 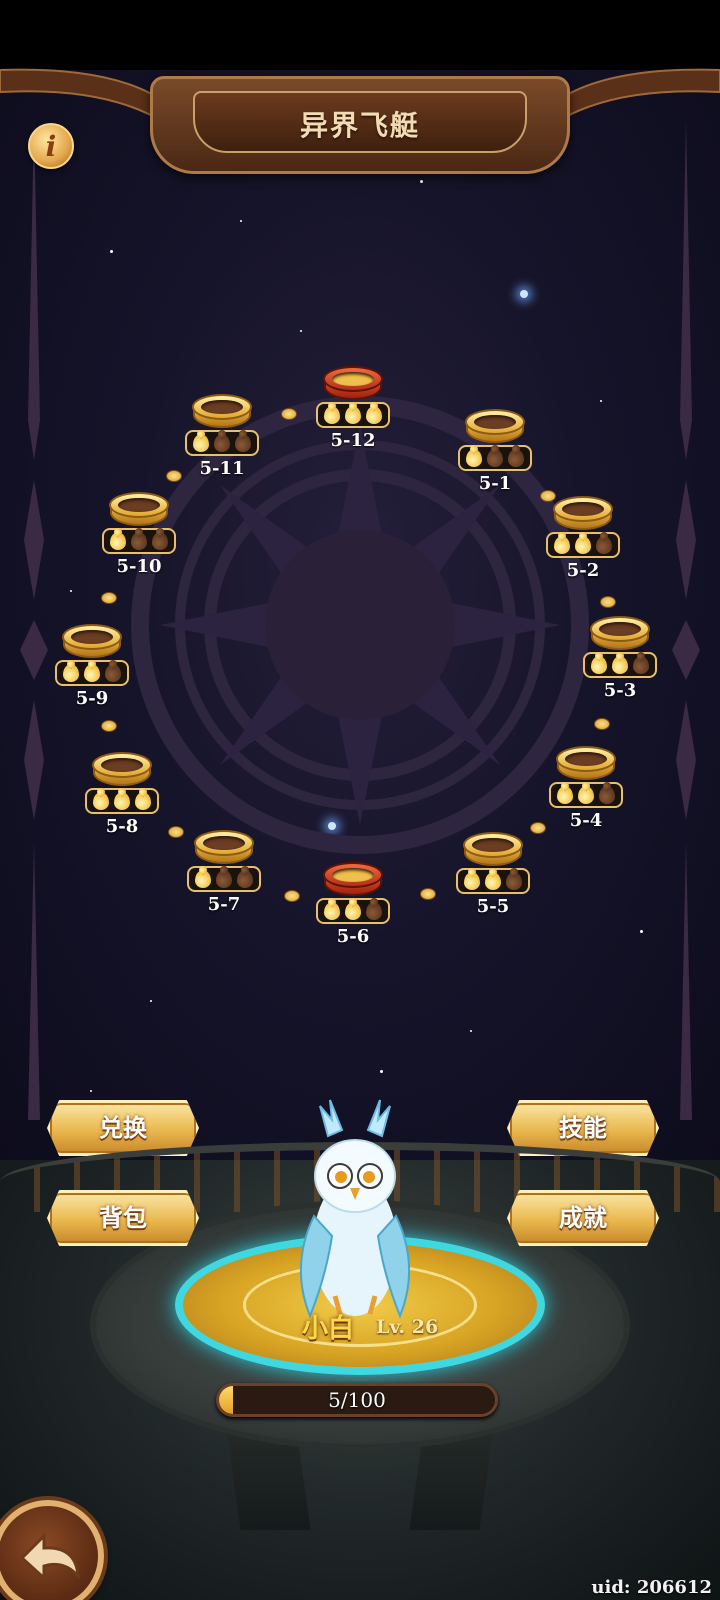 What do you see at coordinates (123, 1218) in the screenshot?
I see `bag-button: 背包` at bounding box center [123, 1218].